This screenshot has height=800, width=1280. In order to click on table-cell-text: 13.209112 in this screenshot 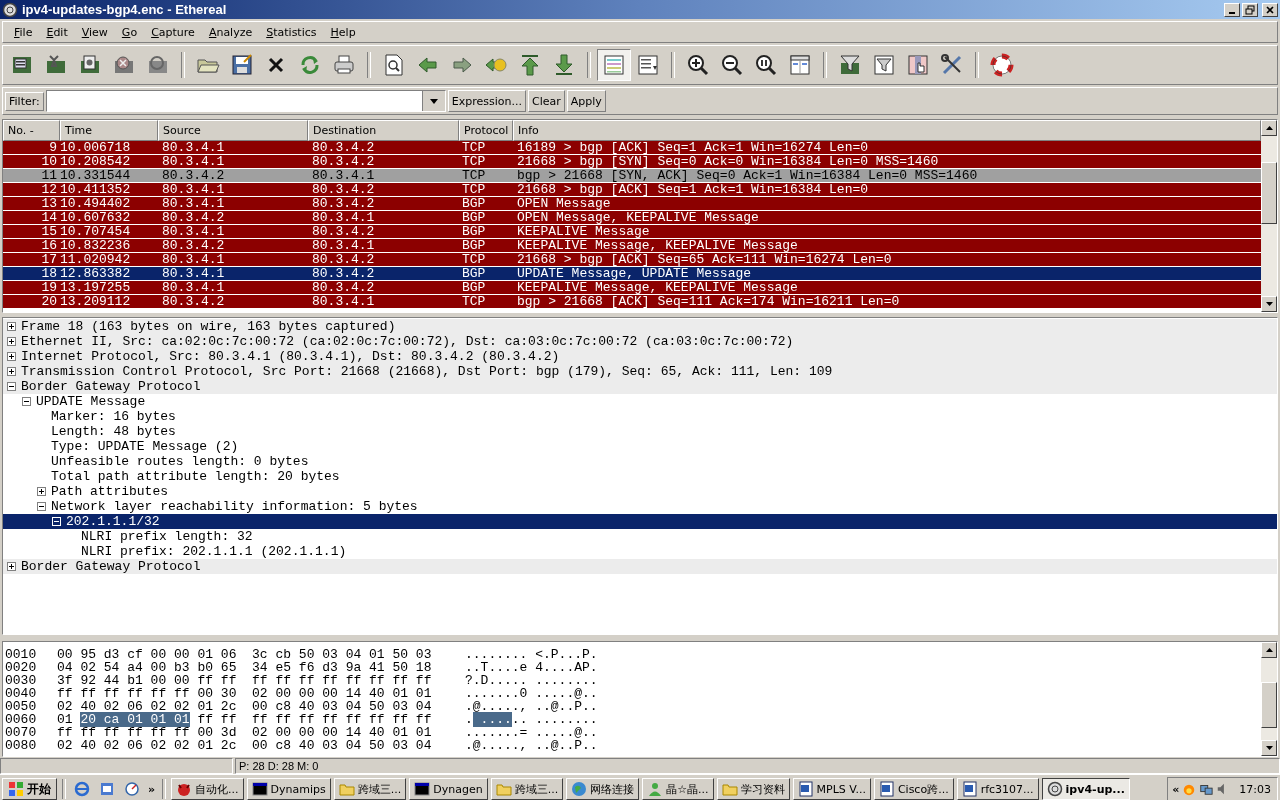, I will do `click(95, 301)`.